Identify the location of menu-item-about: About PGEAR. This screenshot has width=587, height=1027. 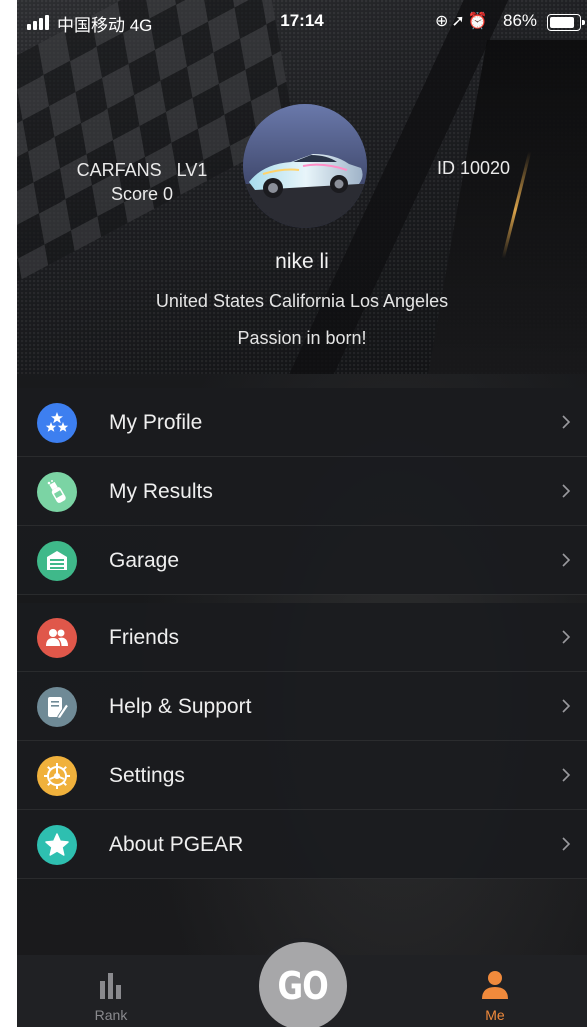
(302, 844).